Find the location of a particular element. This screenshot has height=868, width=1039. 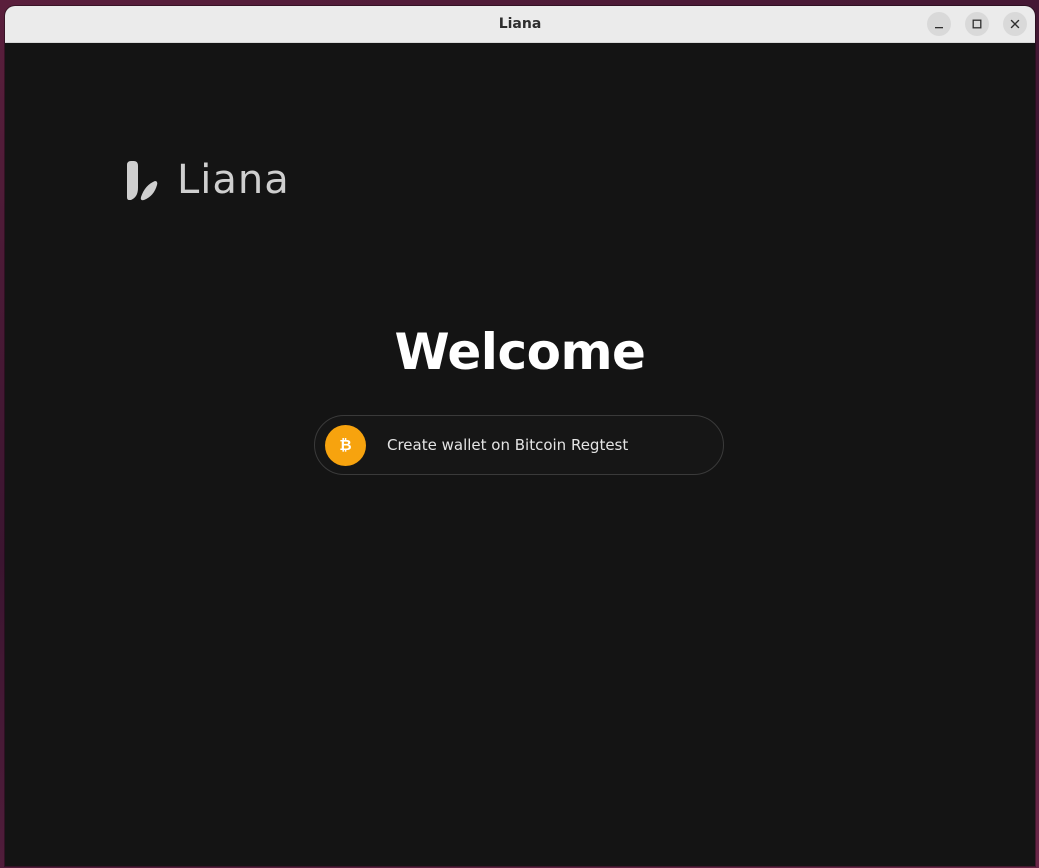

page-title: Welcome is located at coordinates (520, 352).